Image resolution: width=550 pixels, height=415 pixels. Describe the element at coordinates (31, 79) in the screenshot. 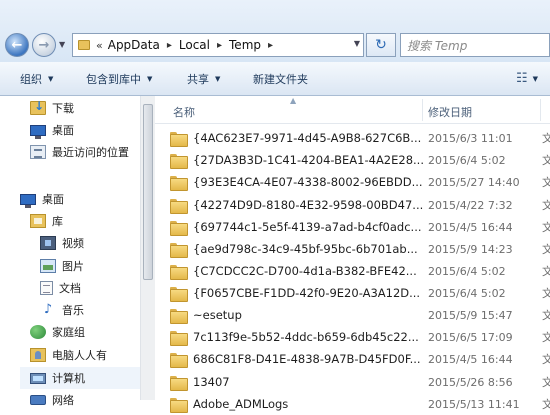

I see `organize-label: 组织` at that location.